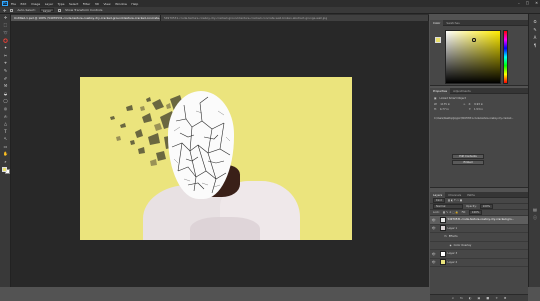 The image size is (540, 301). I want to click on magic-wand-icon: ✦, so click(5, 48).